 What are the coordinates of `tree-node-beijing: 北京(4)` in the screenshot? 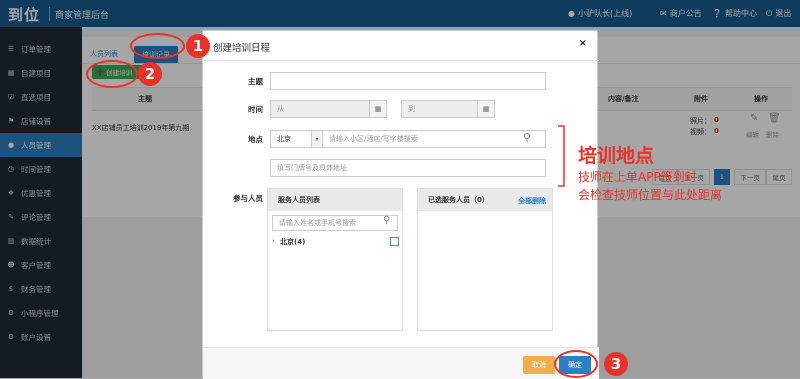 It's located at (292, 242).